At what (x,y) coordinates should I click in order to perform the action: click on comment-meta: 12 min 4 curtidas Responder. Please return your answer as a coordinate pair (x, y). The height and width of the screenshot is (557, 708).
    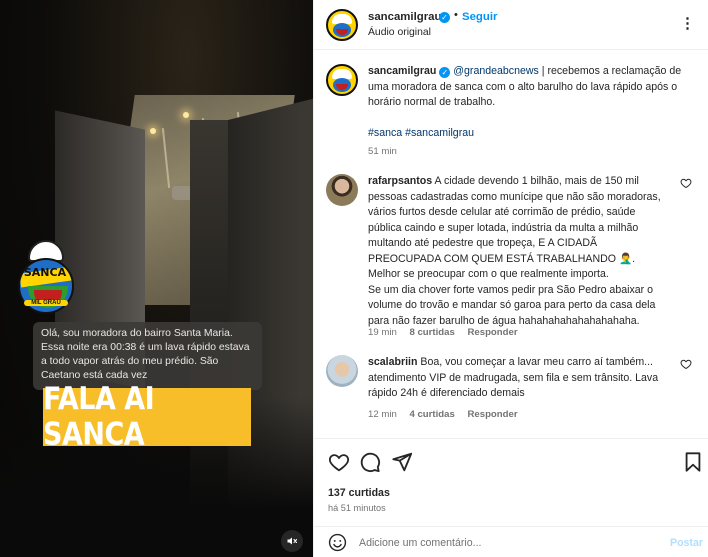
    Looking at the image, I should click on (448, 414).